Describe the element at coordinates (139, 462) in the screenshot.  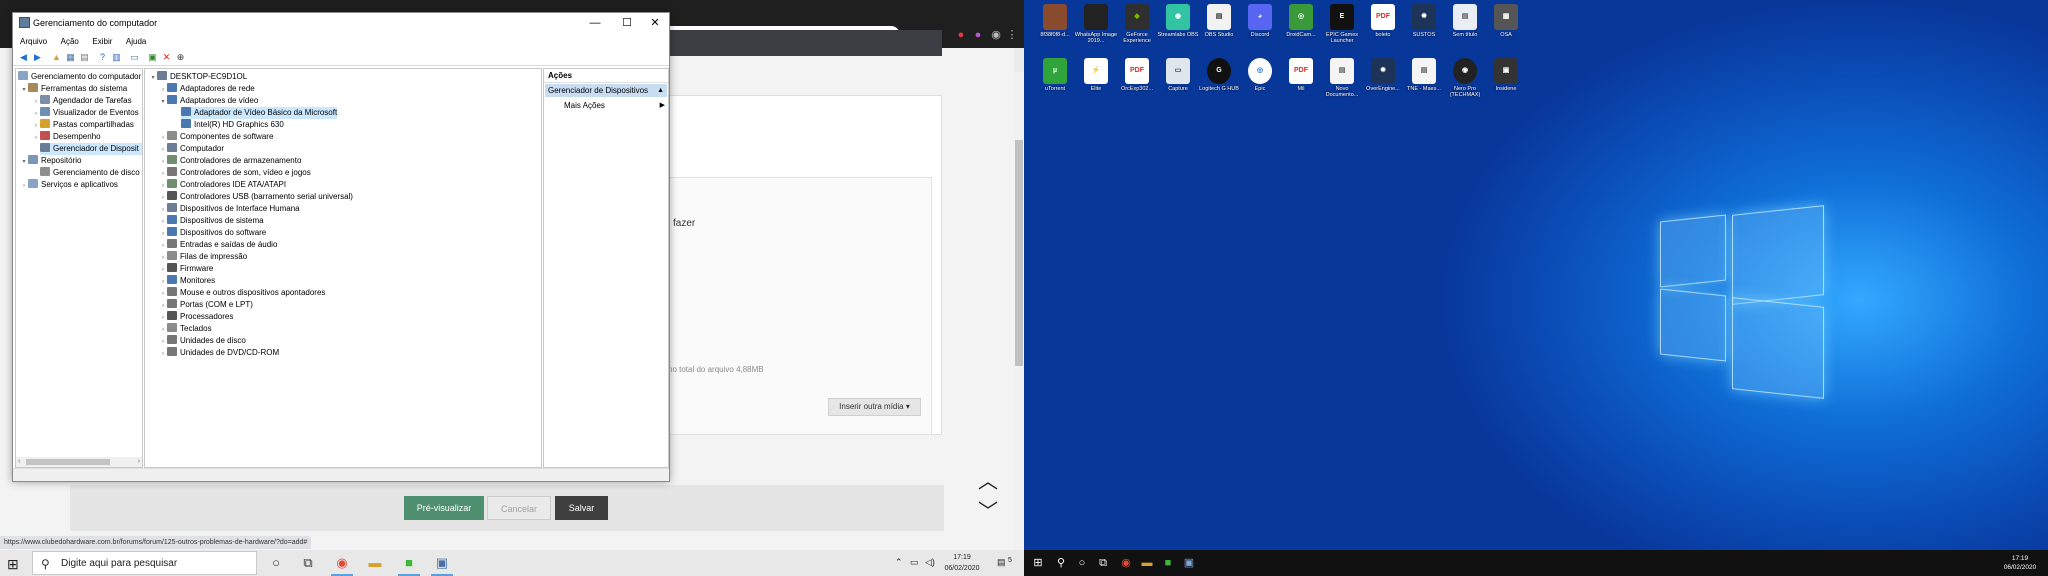
I see `scroll-right-icon: ›` at that location.